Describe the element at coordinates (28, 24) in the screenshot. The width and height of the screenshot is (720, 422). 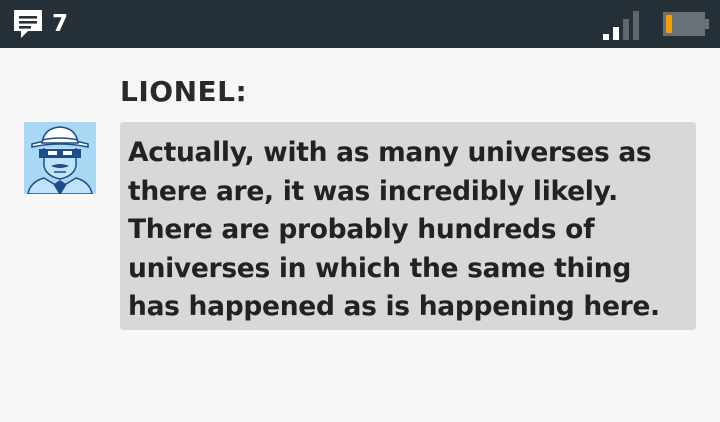
I see `chat-bubble-icon` at that location.